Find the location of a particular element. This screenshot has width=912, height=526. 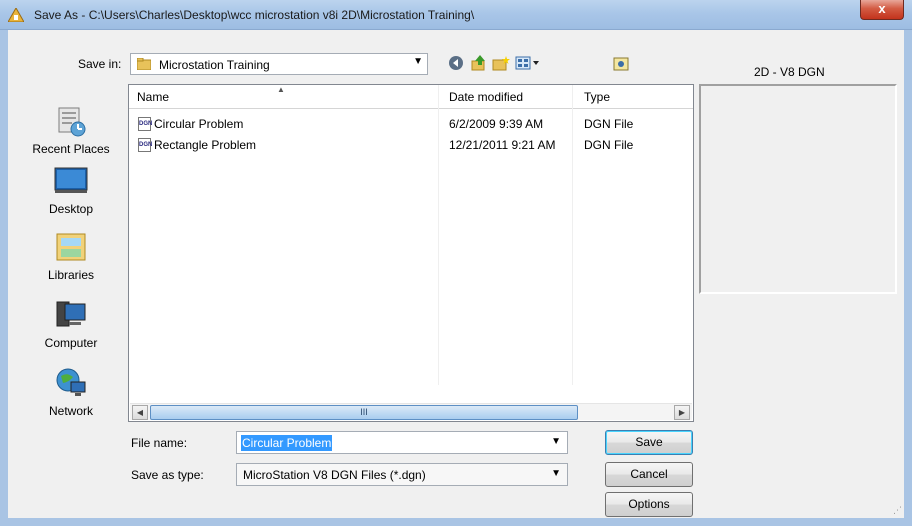

preview-panel is located at coordinates (798, 189).